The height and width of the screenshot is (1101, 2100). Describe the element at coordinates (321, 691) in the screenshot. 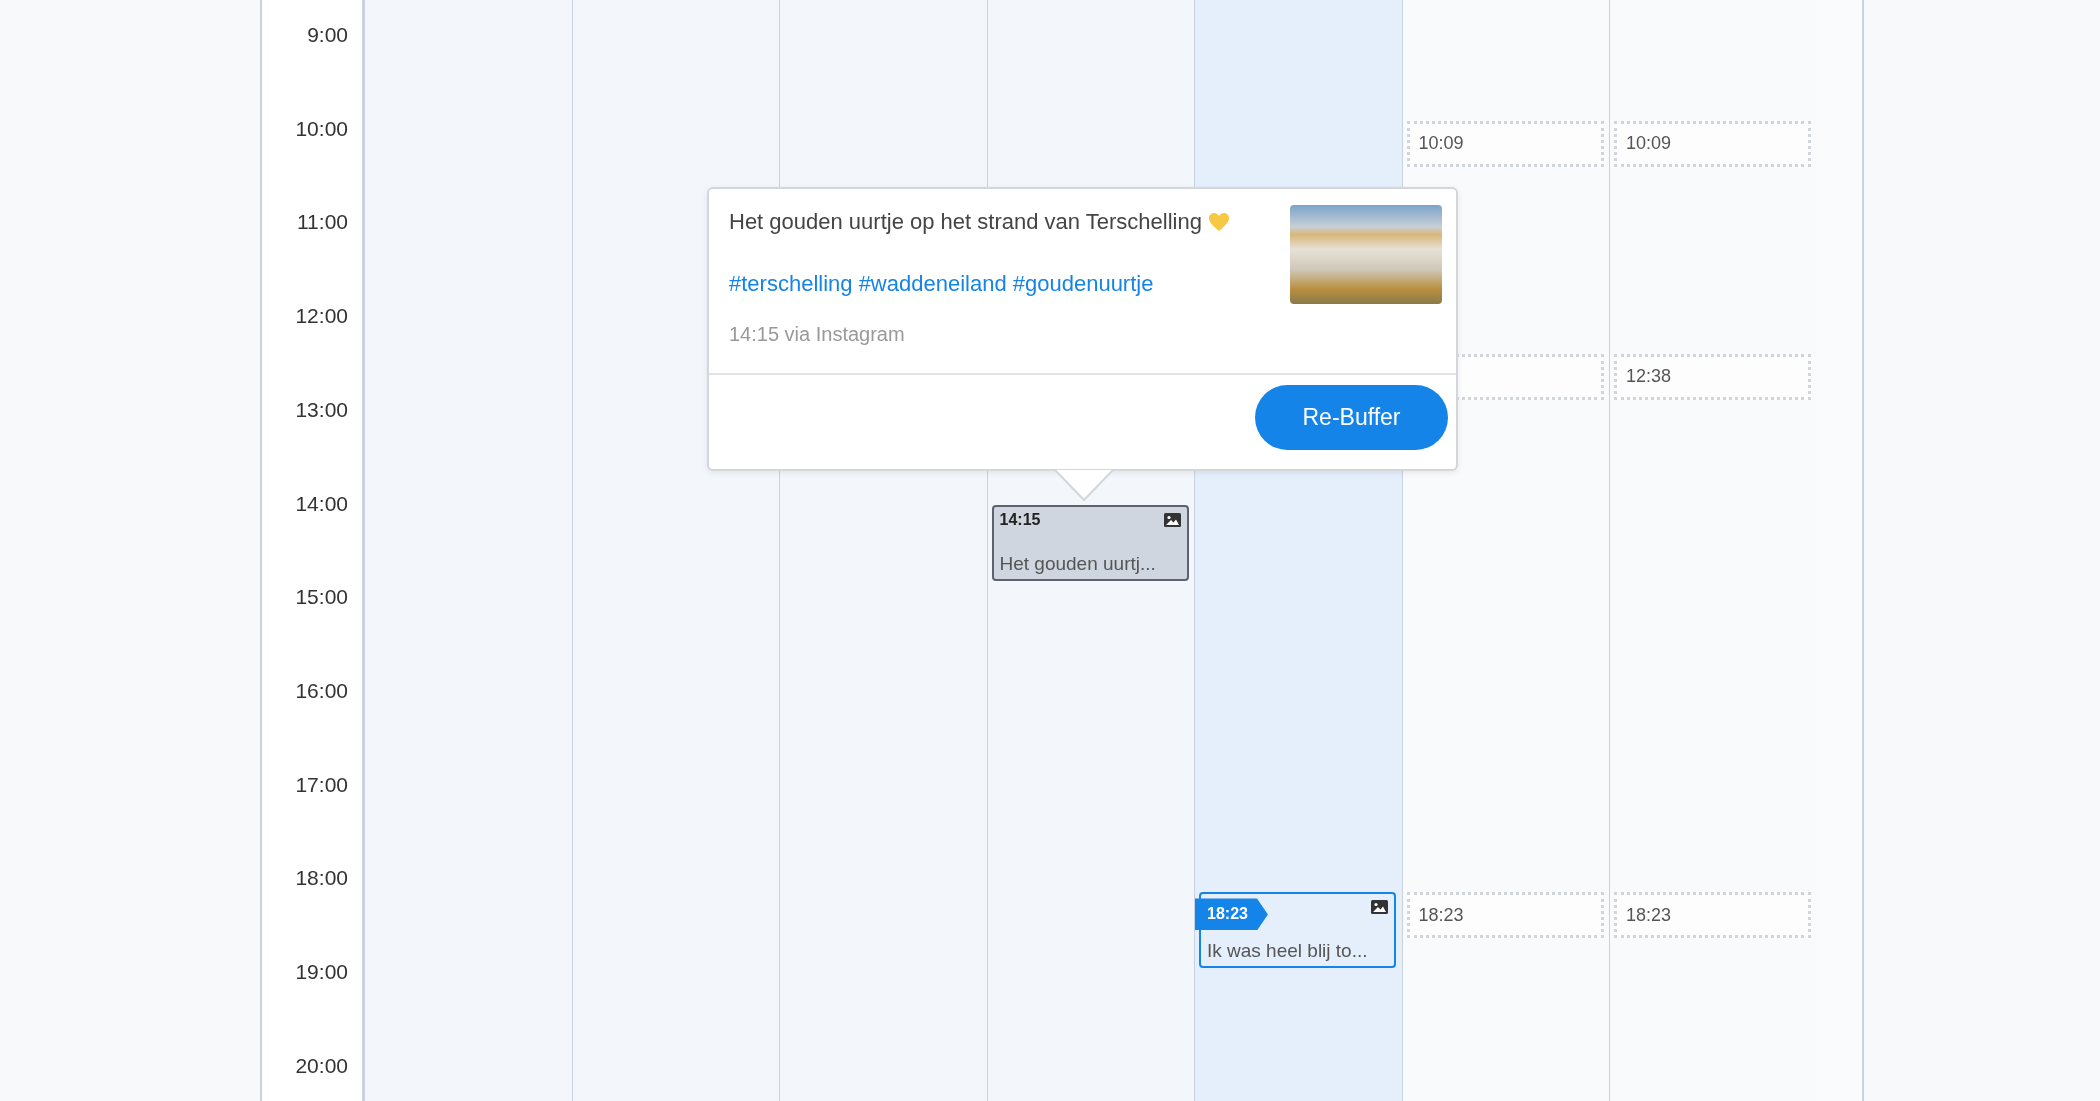

I see `hour-label: 16:00` at that location.